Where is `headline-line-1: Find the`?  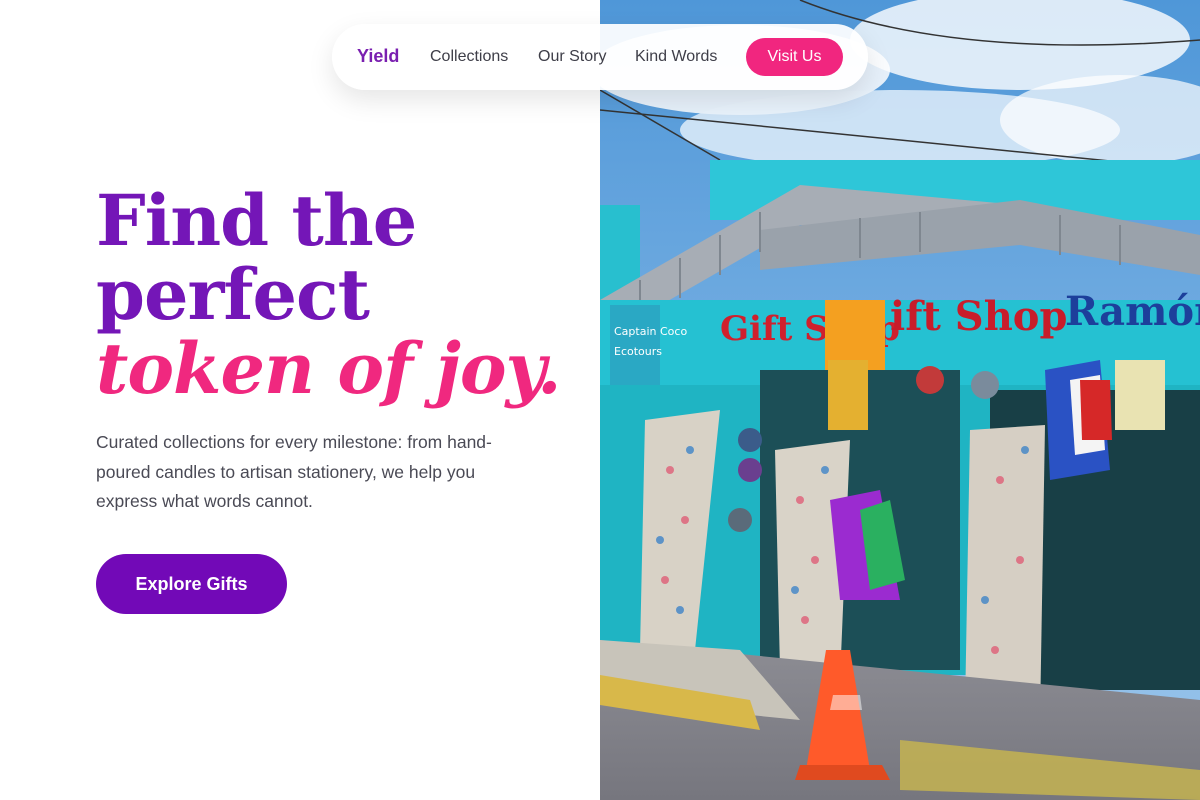 headline-line-1: Find the is located at coordinates (256, 220).